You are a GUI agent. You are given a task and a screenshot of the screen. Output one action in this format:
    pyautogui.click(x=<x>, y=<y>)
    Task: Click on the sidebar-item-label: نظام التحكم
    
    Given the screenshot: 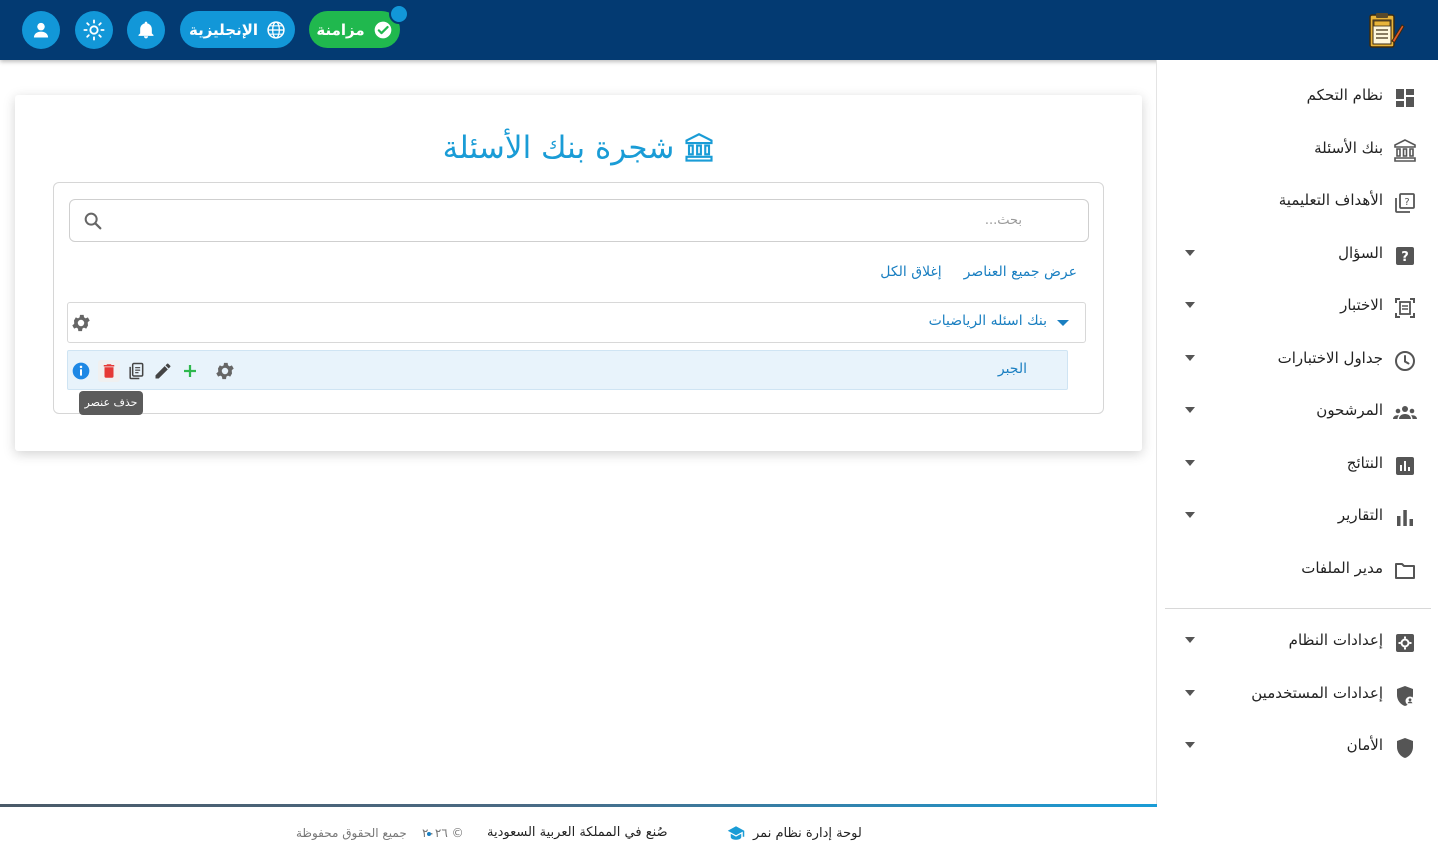 What is the action you would take?
    pyautogui.click(x=1344, y=95)
    